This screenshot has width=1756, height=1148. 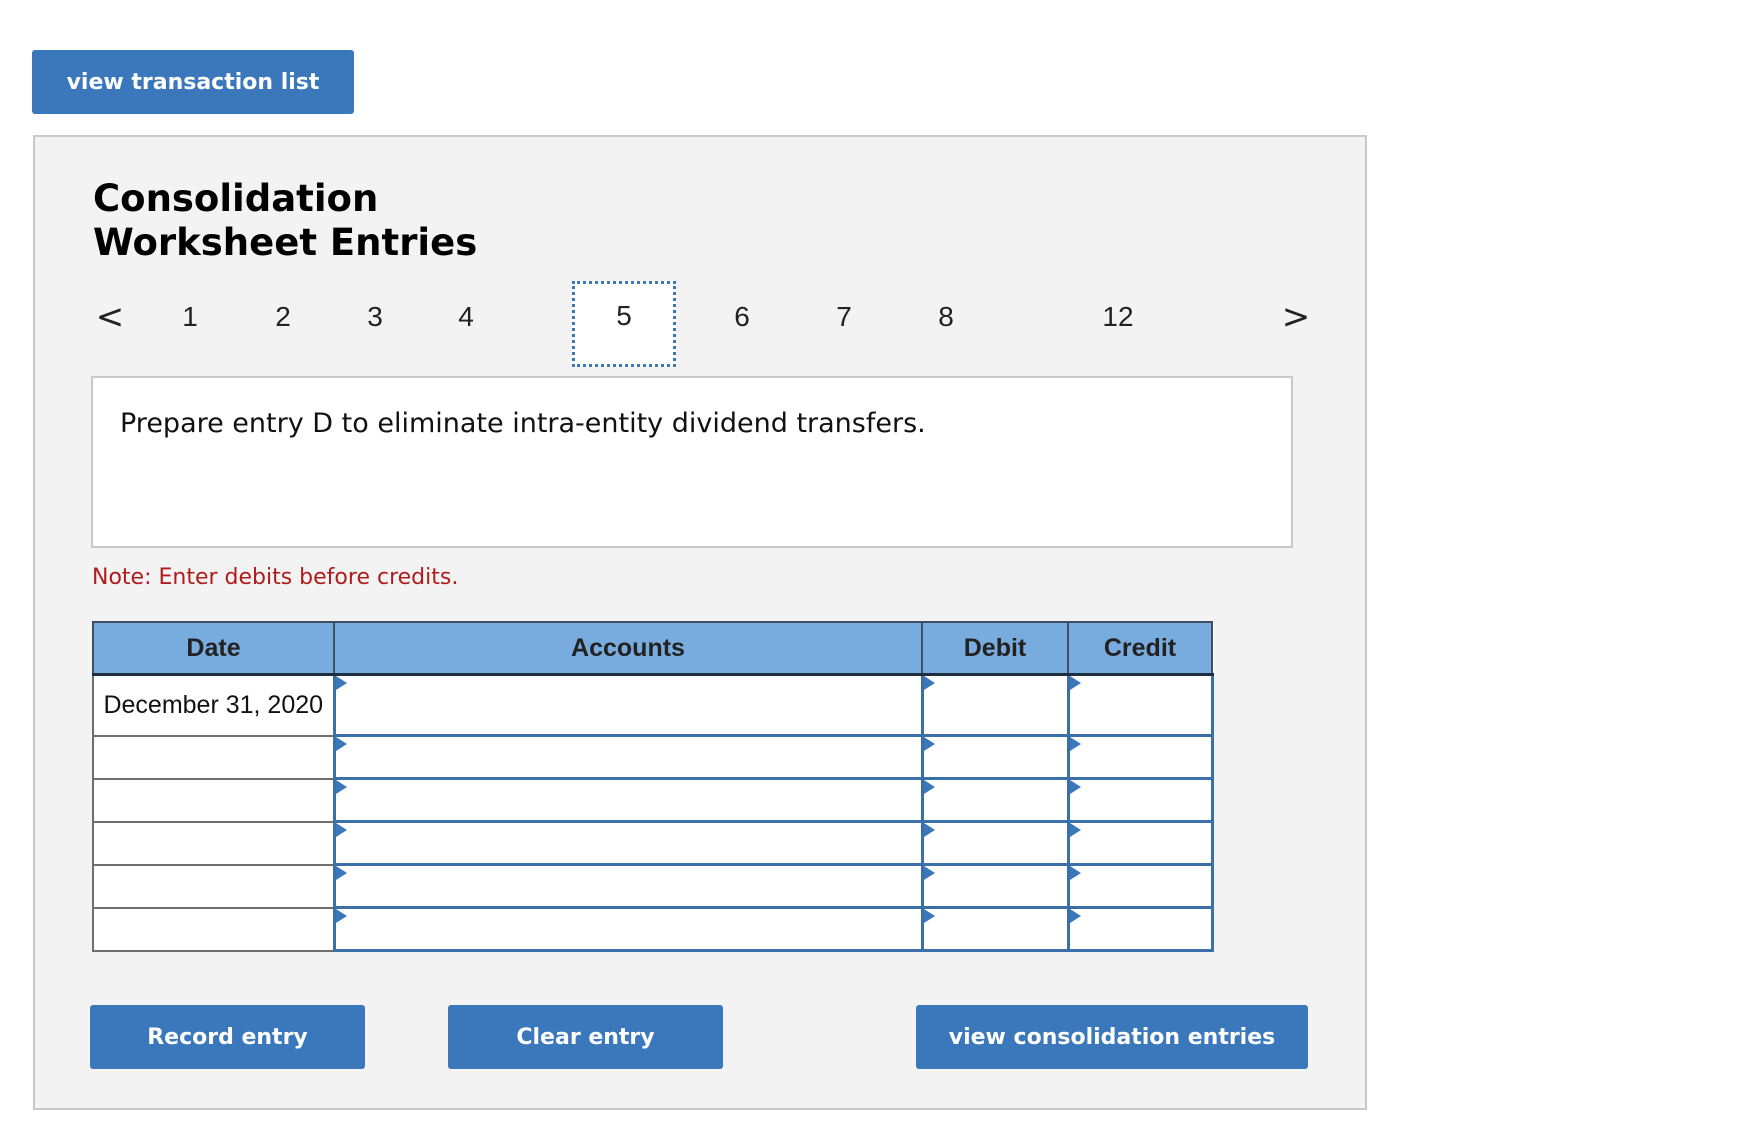 What do you see at coordinates (466, 317) in the screenshot?
I see `page-tab-4: 4` at bounding box center [466, 317].